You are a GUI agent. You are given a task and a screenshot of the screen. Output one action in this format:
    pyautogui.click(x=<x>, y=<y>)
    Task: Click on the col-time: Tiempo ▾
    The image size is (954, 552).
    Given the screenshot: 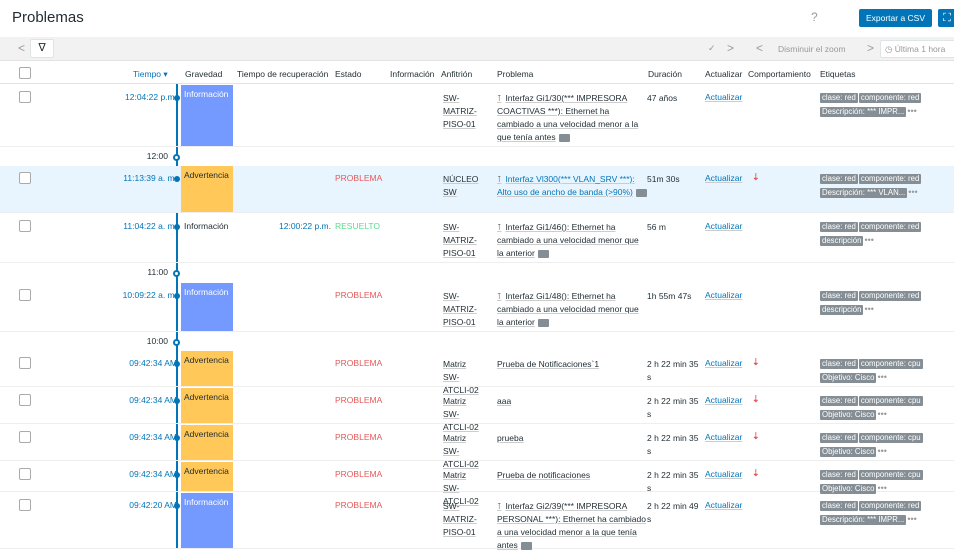 What is the action you would take?
    pyautogui.click(x=150, y=74)
    